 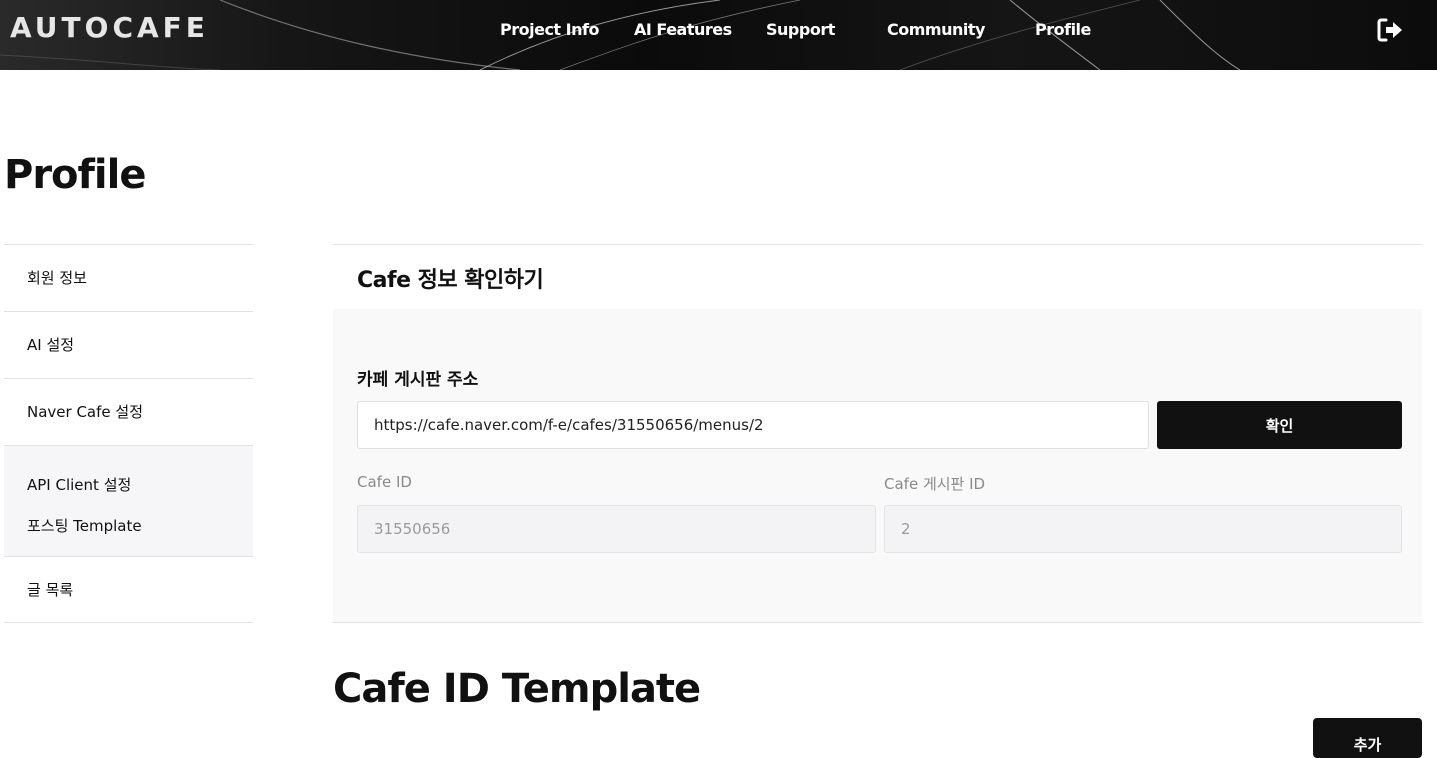 I want to click on sidebar-item-ai-settings: AI 설정, so click(x=128, y=344).